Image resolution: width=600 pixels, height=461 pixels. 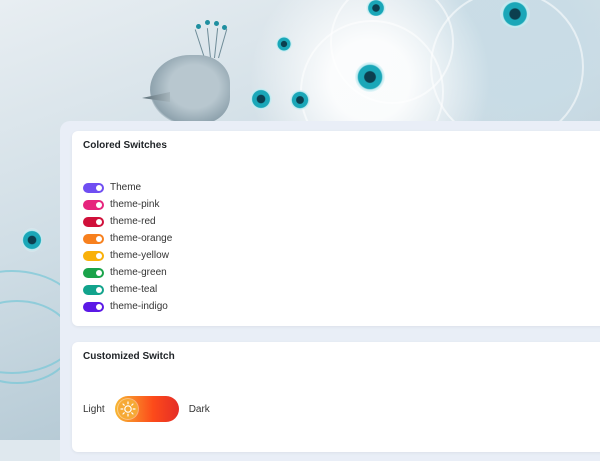 I want to click on switch-row: theme-red, so click(x=127, y=221).